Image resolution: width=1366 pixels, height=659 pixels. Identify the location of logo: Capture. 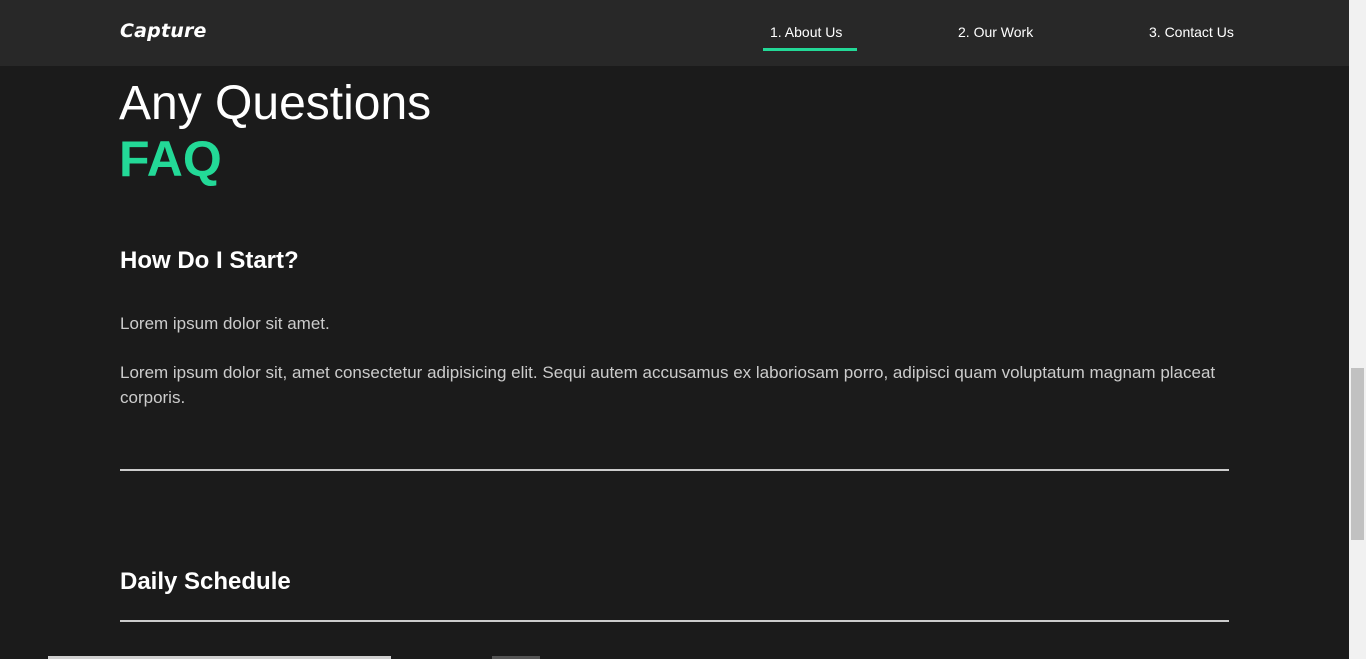
(163, 31).